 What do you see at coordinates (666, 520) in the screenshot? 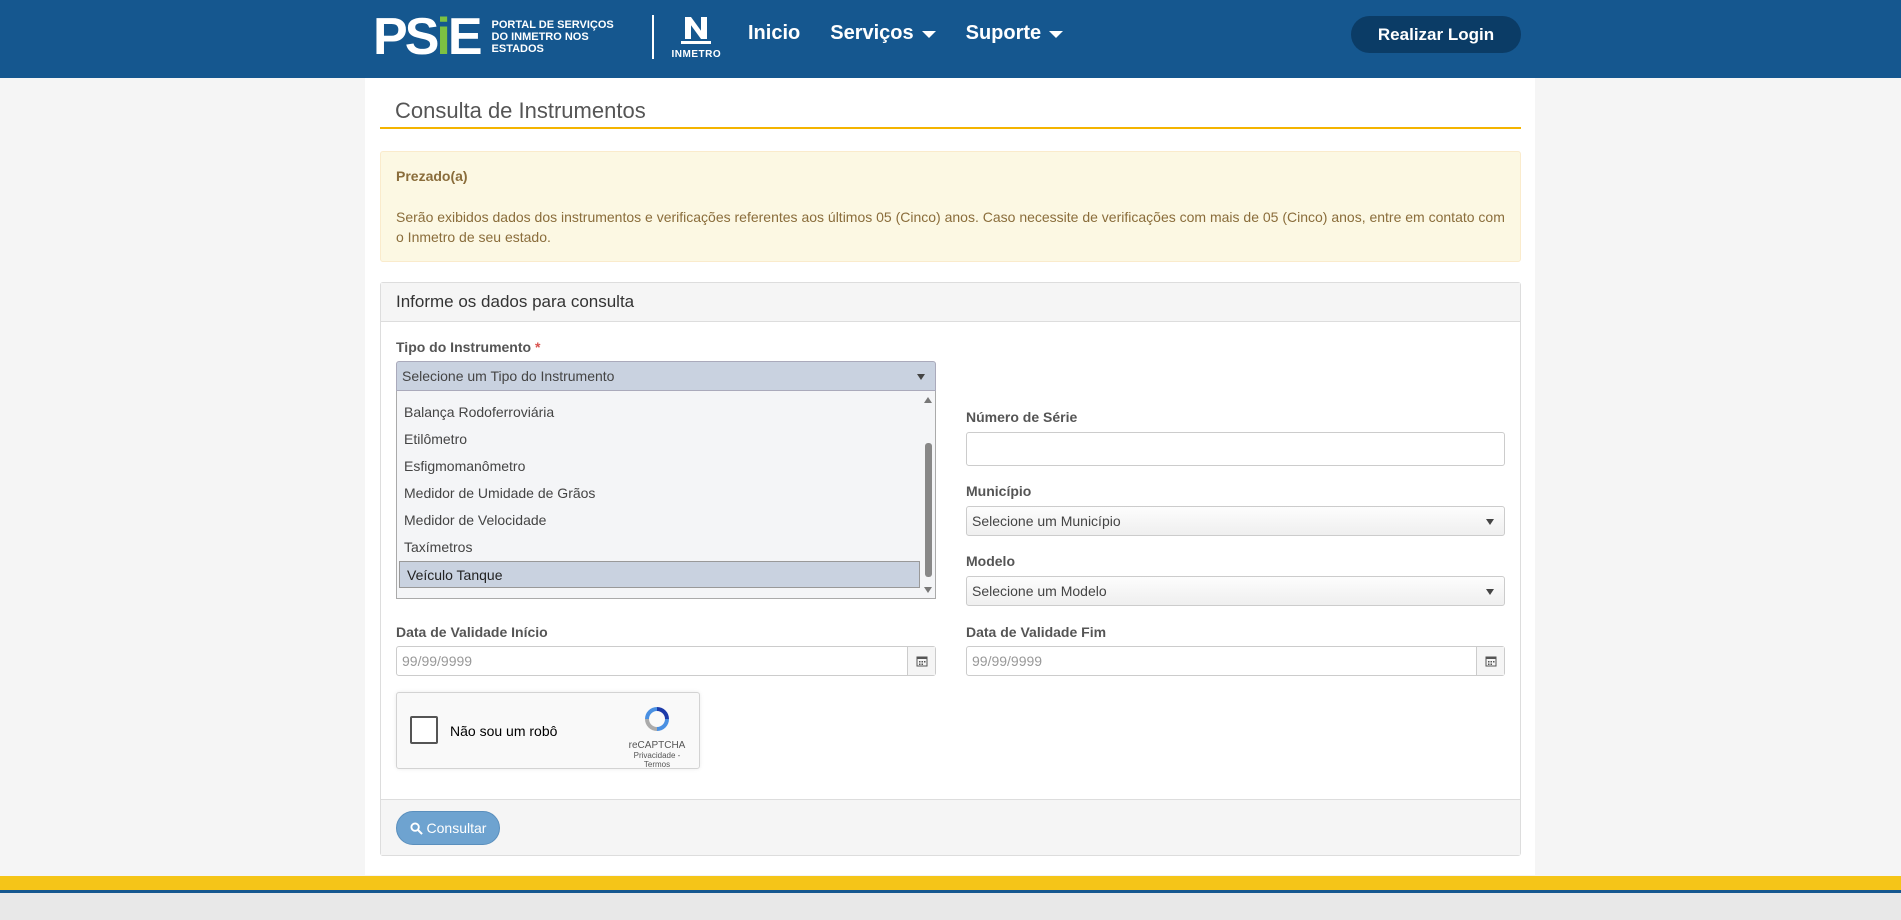
I see `dropdown-option: Medidor de Velocidade` at bounding box center [666, 520].